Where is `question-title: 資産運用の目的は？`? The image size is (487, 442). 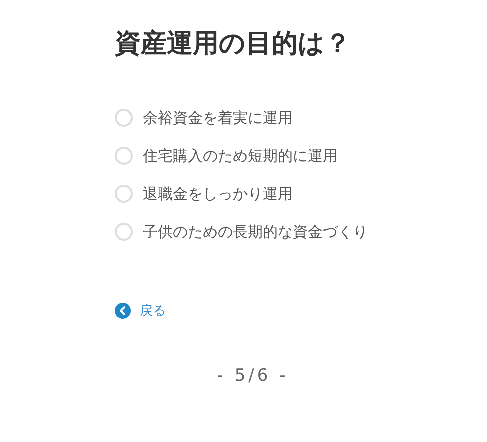 question-title: 資産運用の目的は？ is located at coordinates (233, 44).